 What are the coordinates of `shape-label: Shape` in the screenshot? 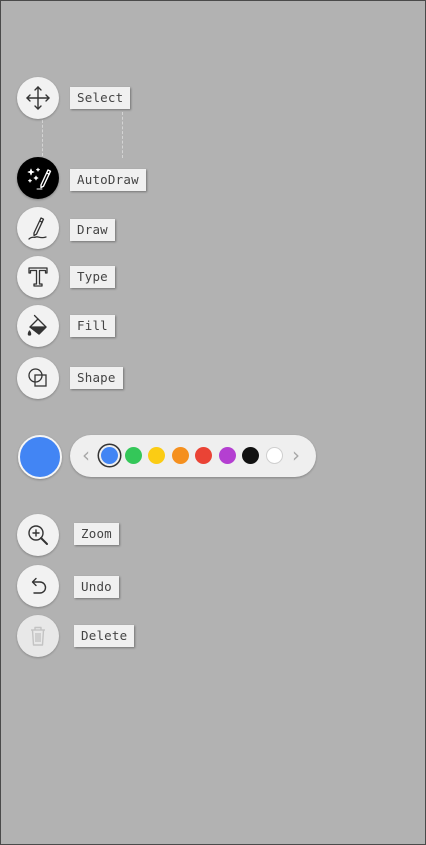 It's located at (96, 378).